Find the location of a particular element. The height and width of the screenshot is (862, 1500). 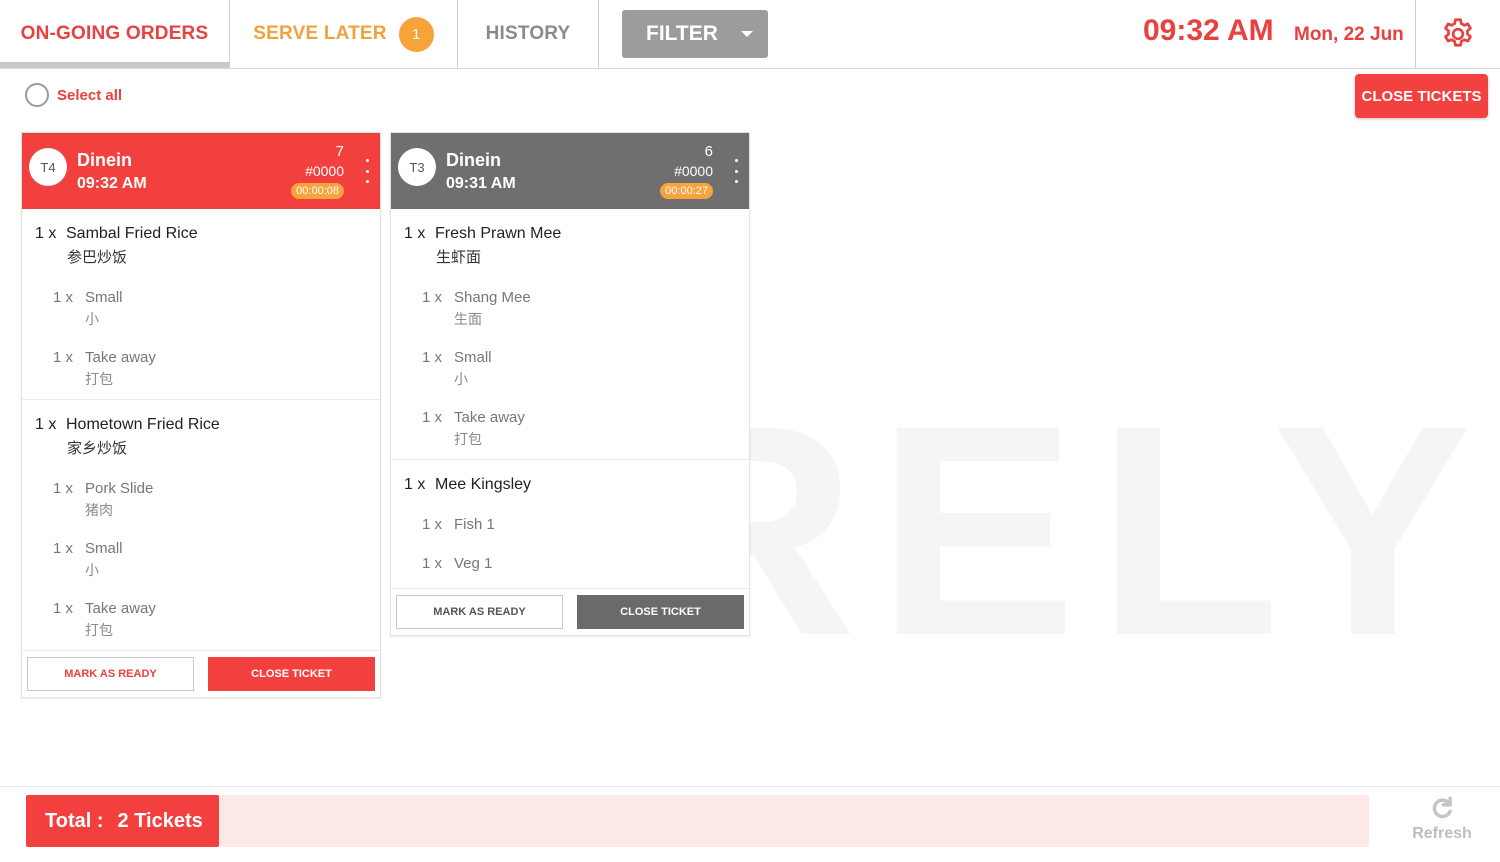

item-name-cn: 家乡炒饭 is located at coordinates (97, 448).